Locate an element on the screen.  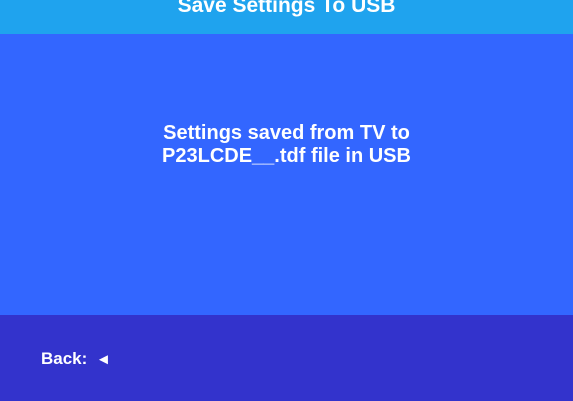
title-bar: Save Settings To USB is located at coordinates (286, 17).